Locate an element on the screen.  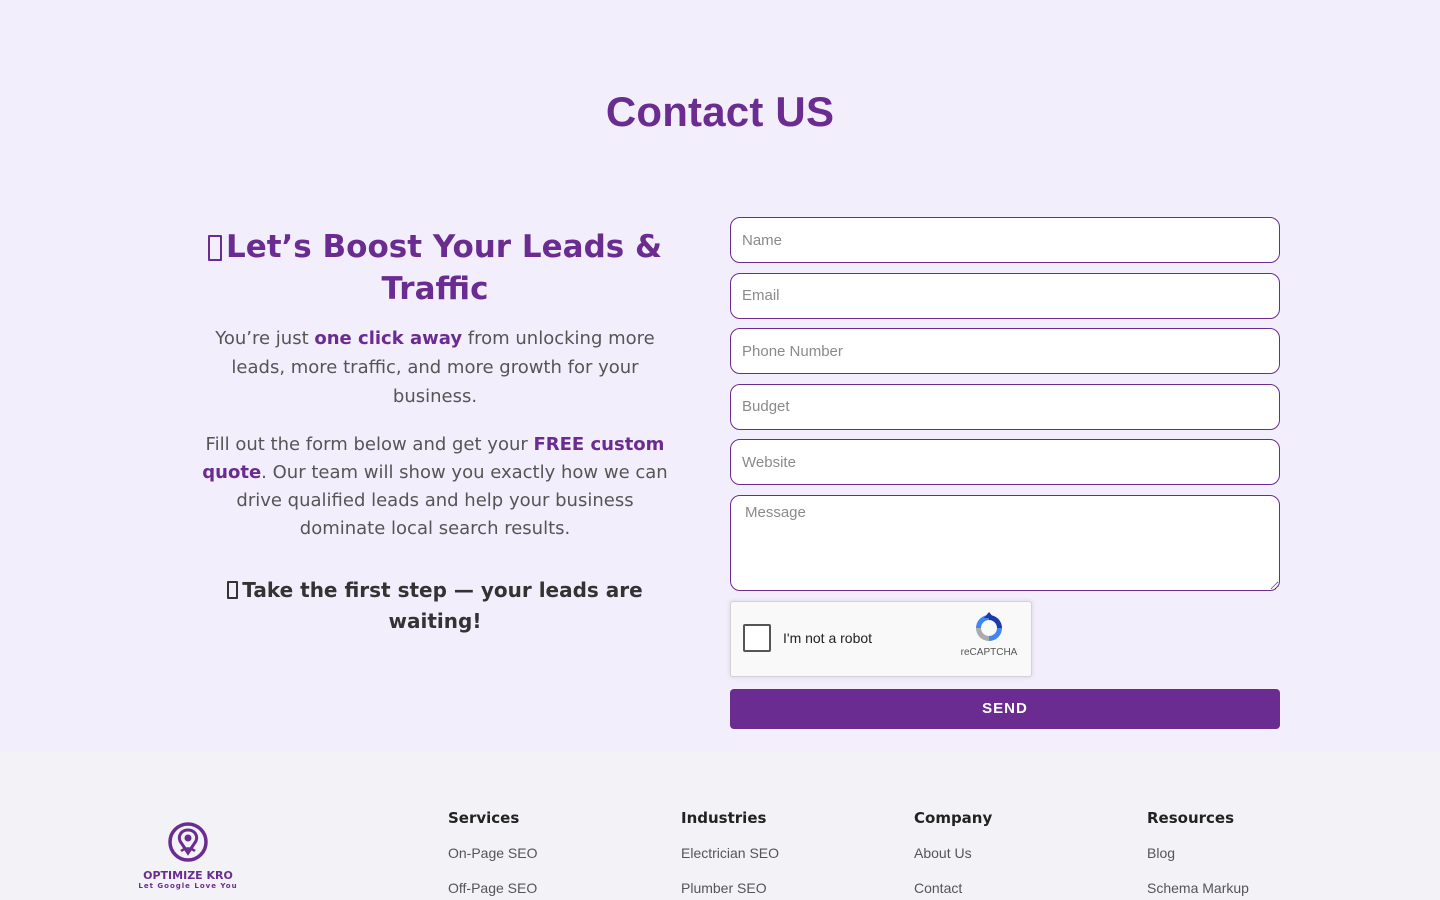
email-input is located at coordinates (1005, 295).